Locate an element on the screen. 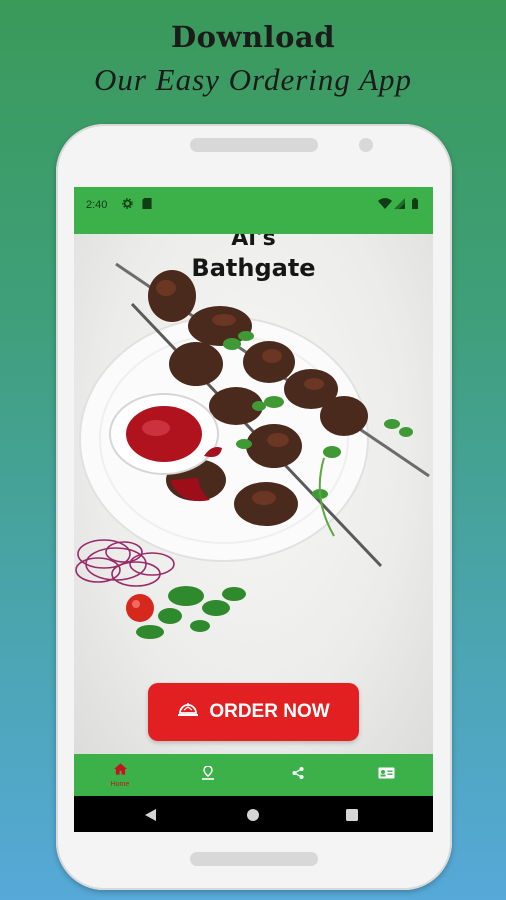 The height and width of the screenshot is (900, 506). battery-icon is located at coordinates (415, 205).